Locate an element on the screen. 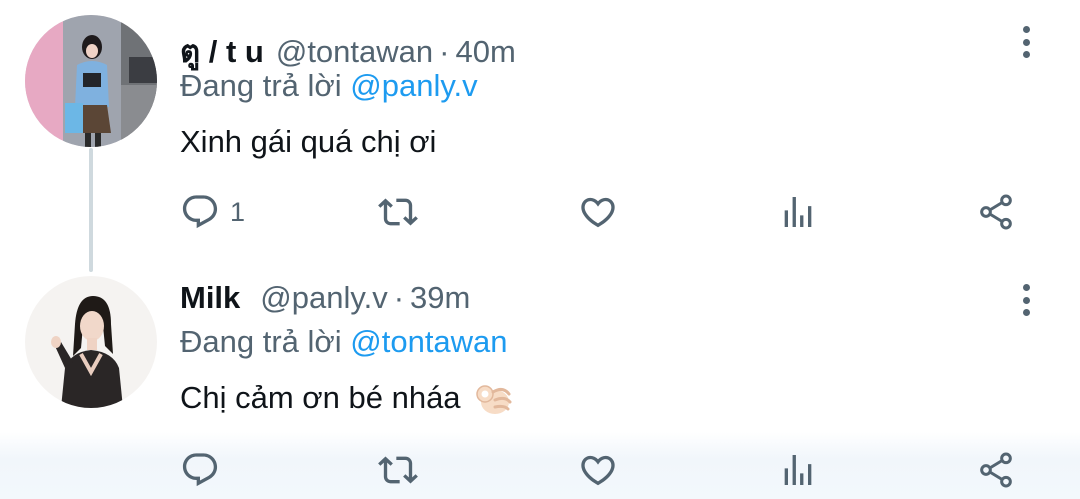  tweet-text: Xinh gái quá chị ơi is located at coordinates (308, 142).